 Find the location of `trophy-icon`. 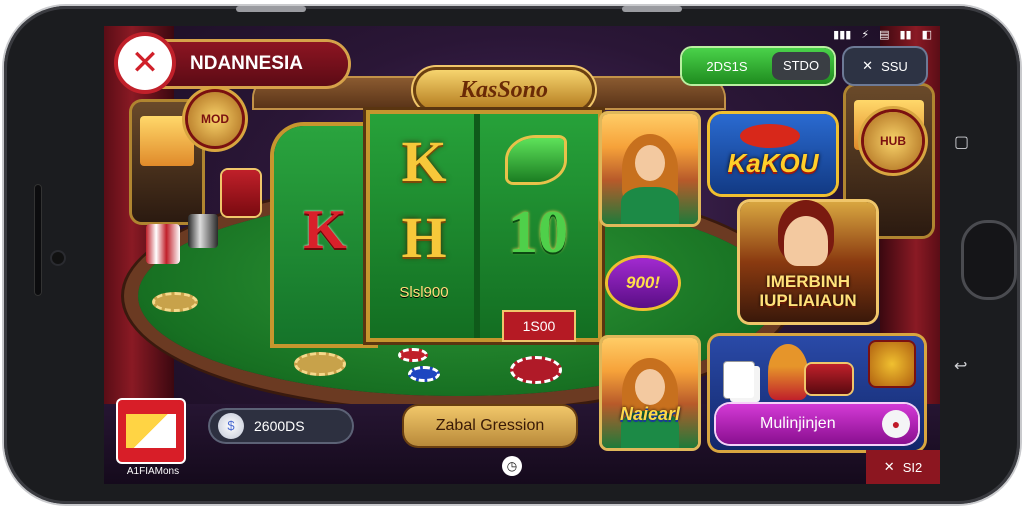

trophy-icon is located at coordinates (892, 364).